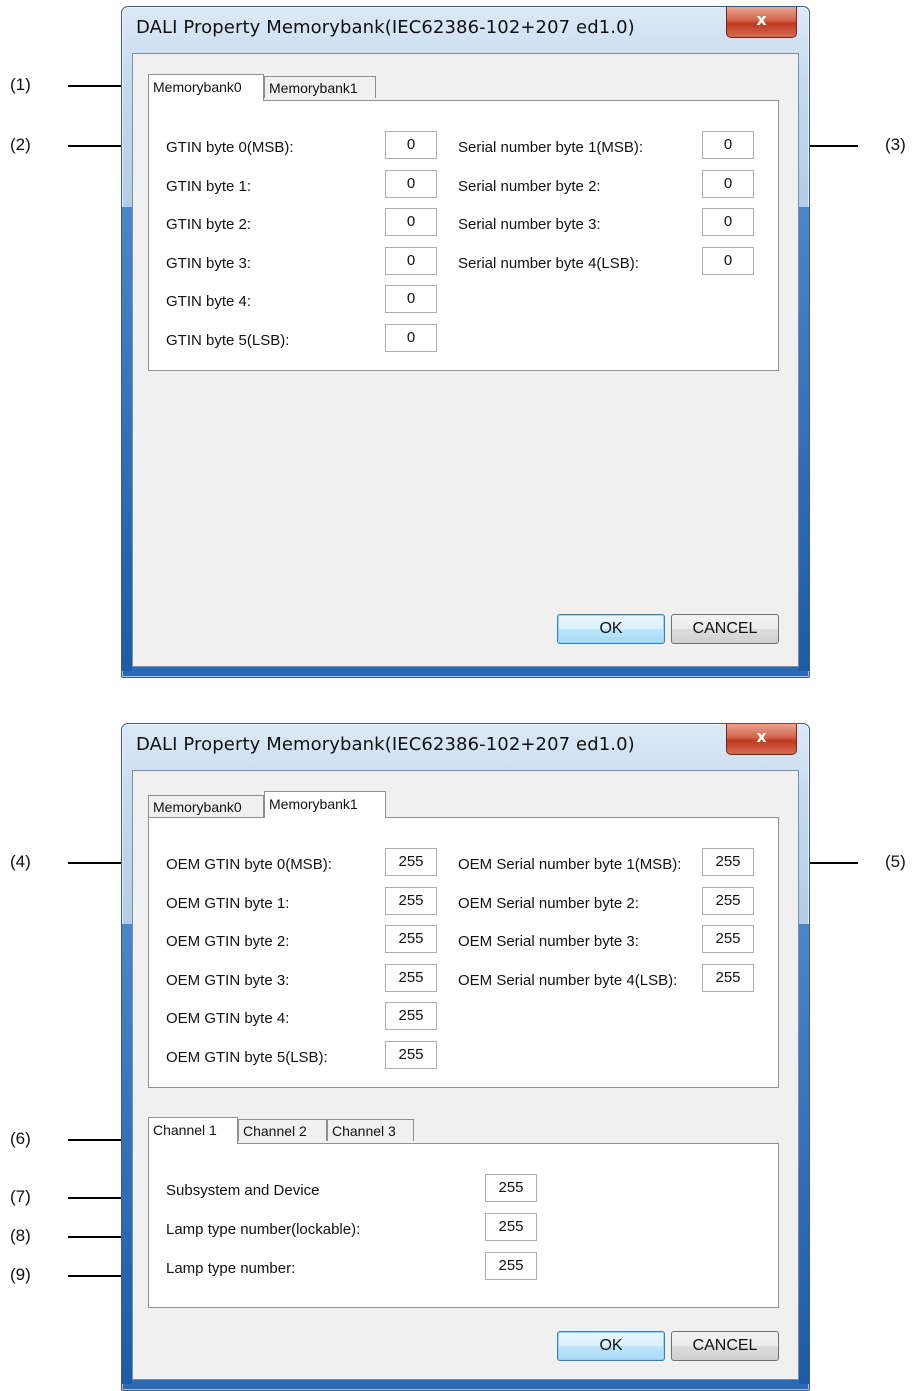  What do you see at coordinates (228, 980) in the screenshot?
I see `oem-gtin-byte-3-label: OEM GTIN byte 3:` at bounding box center [228, 980].